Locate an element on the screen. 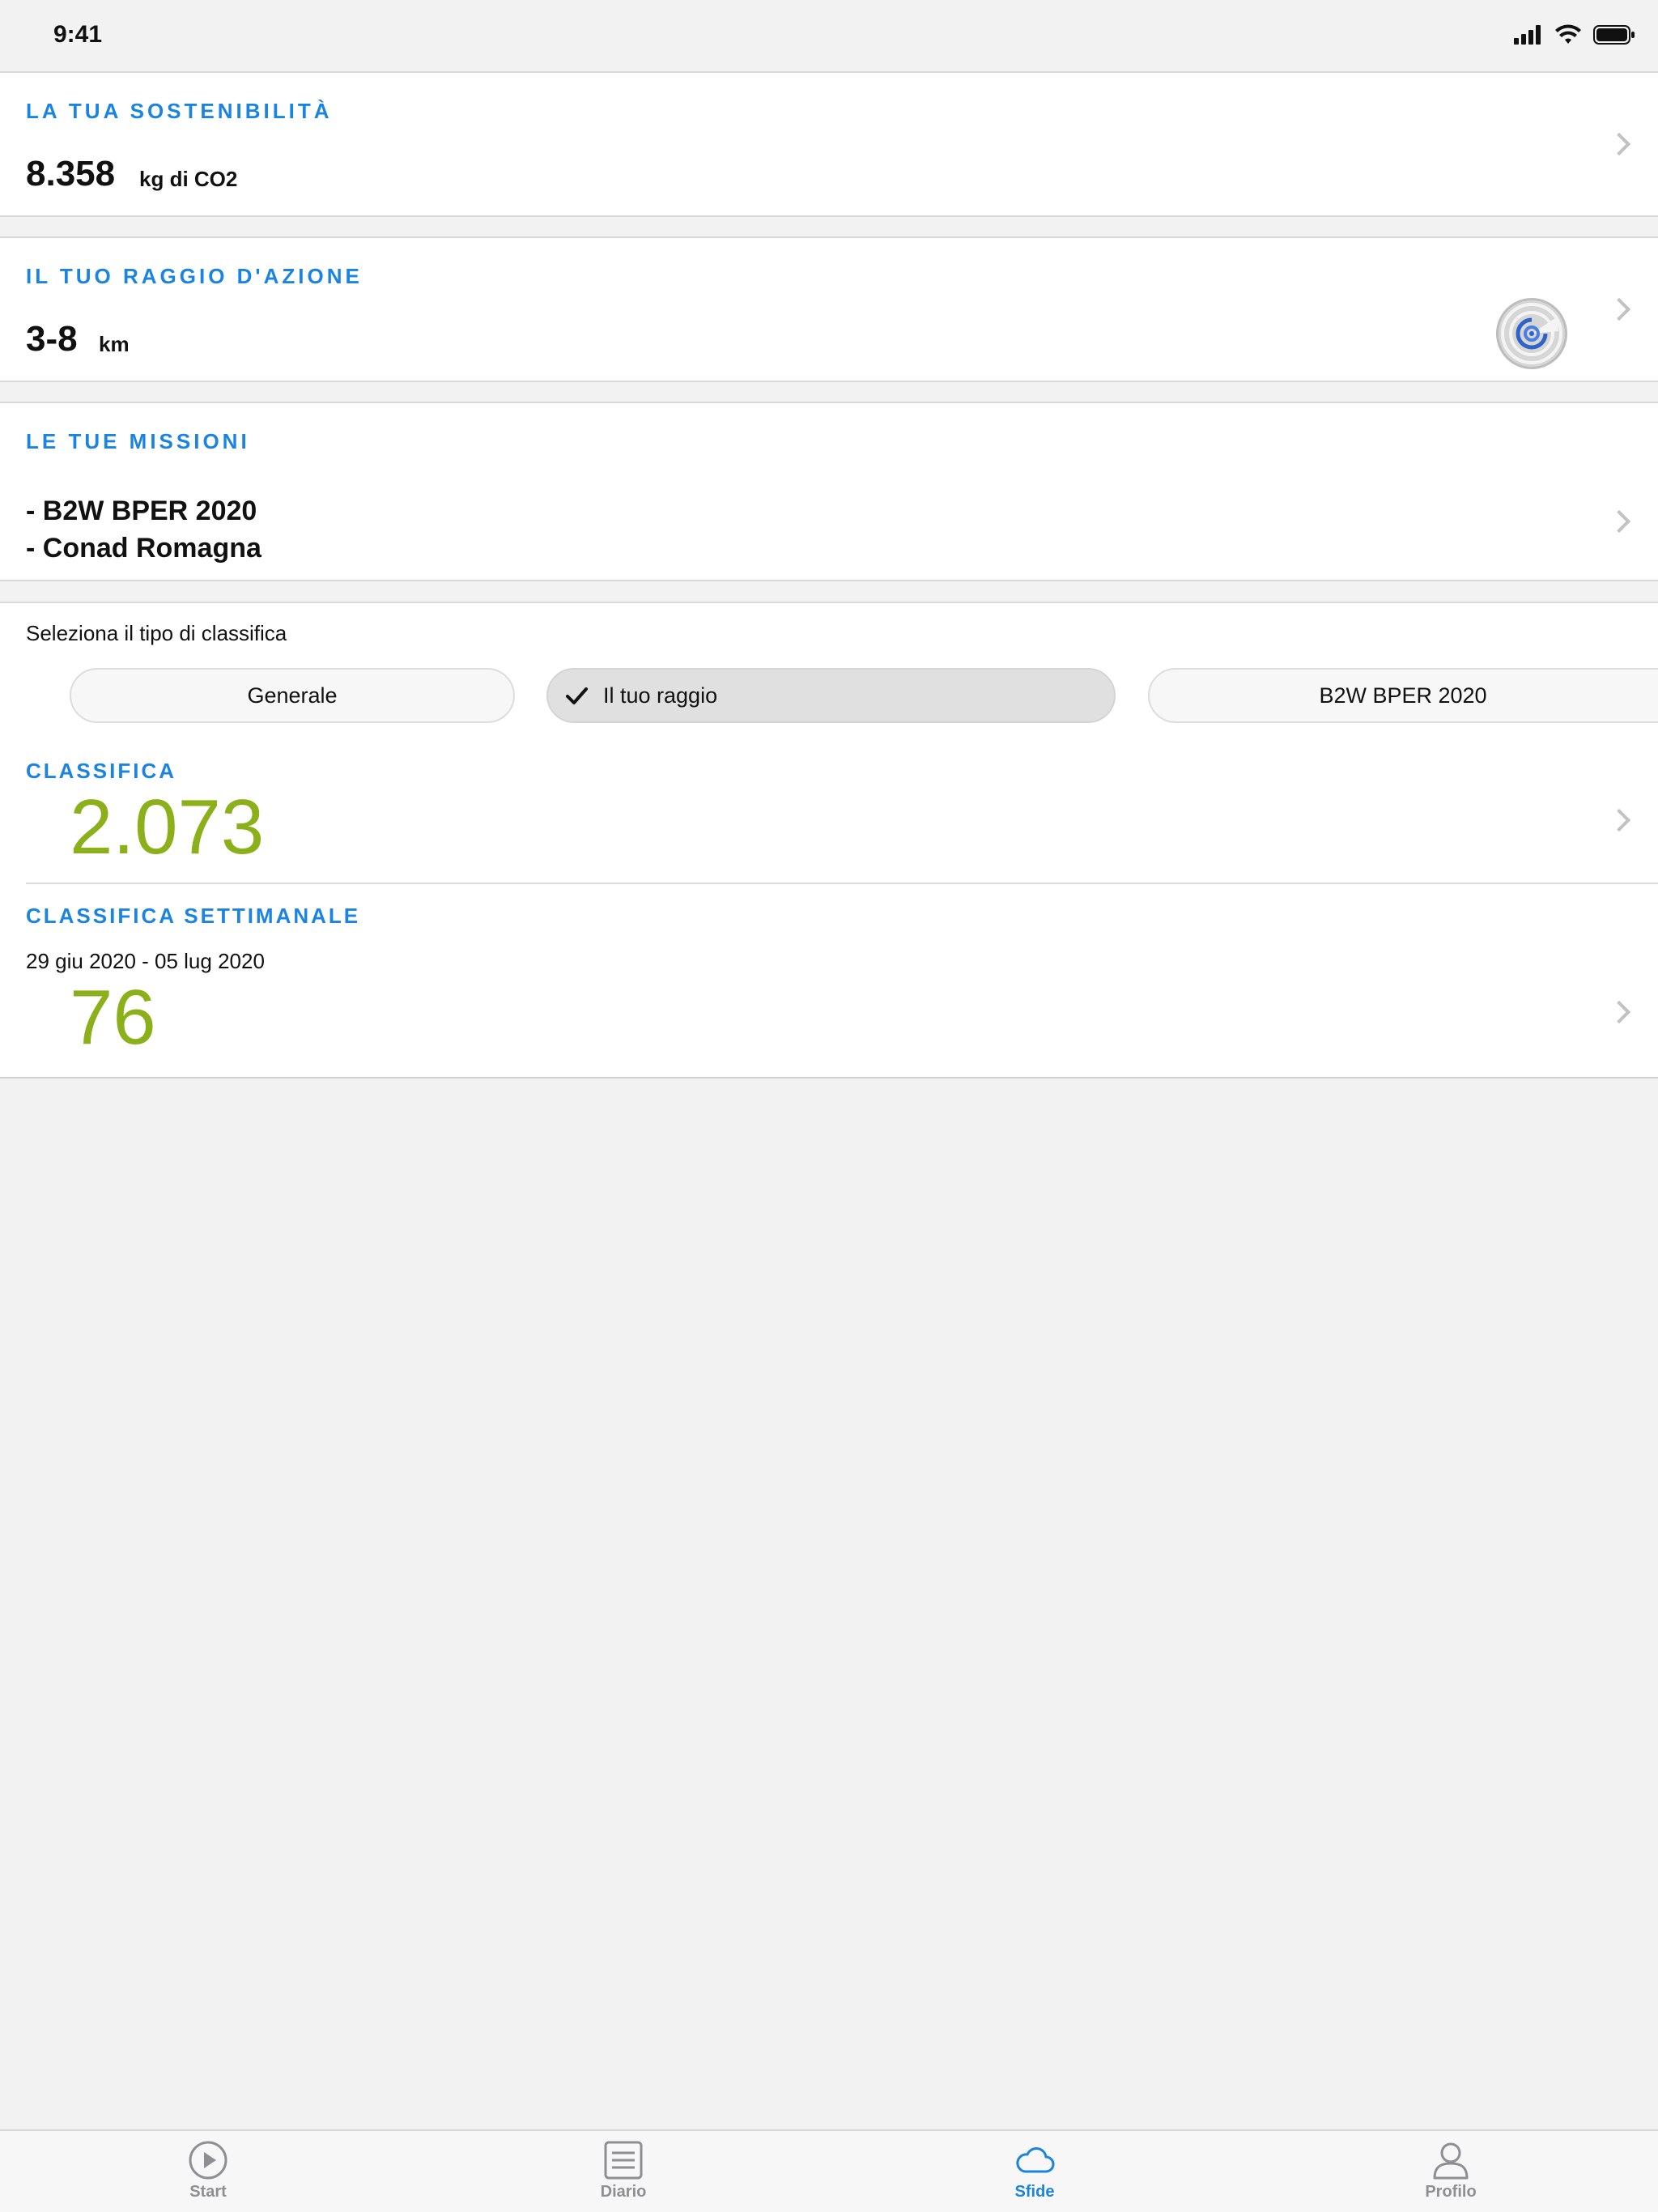 The width and height of the screenshot is (1658, 2212). cloud-icon is located at coordinates (1035, 2160).